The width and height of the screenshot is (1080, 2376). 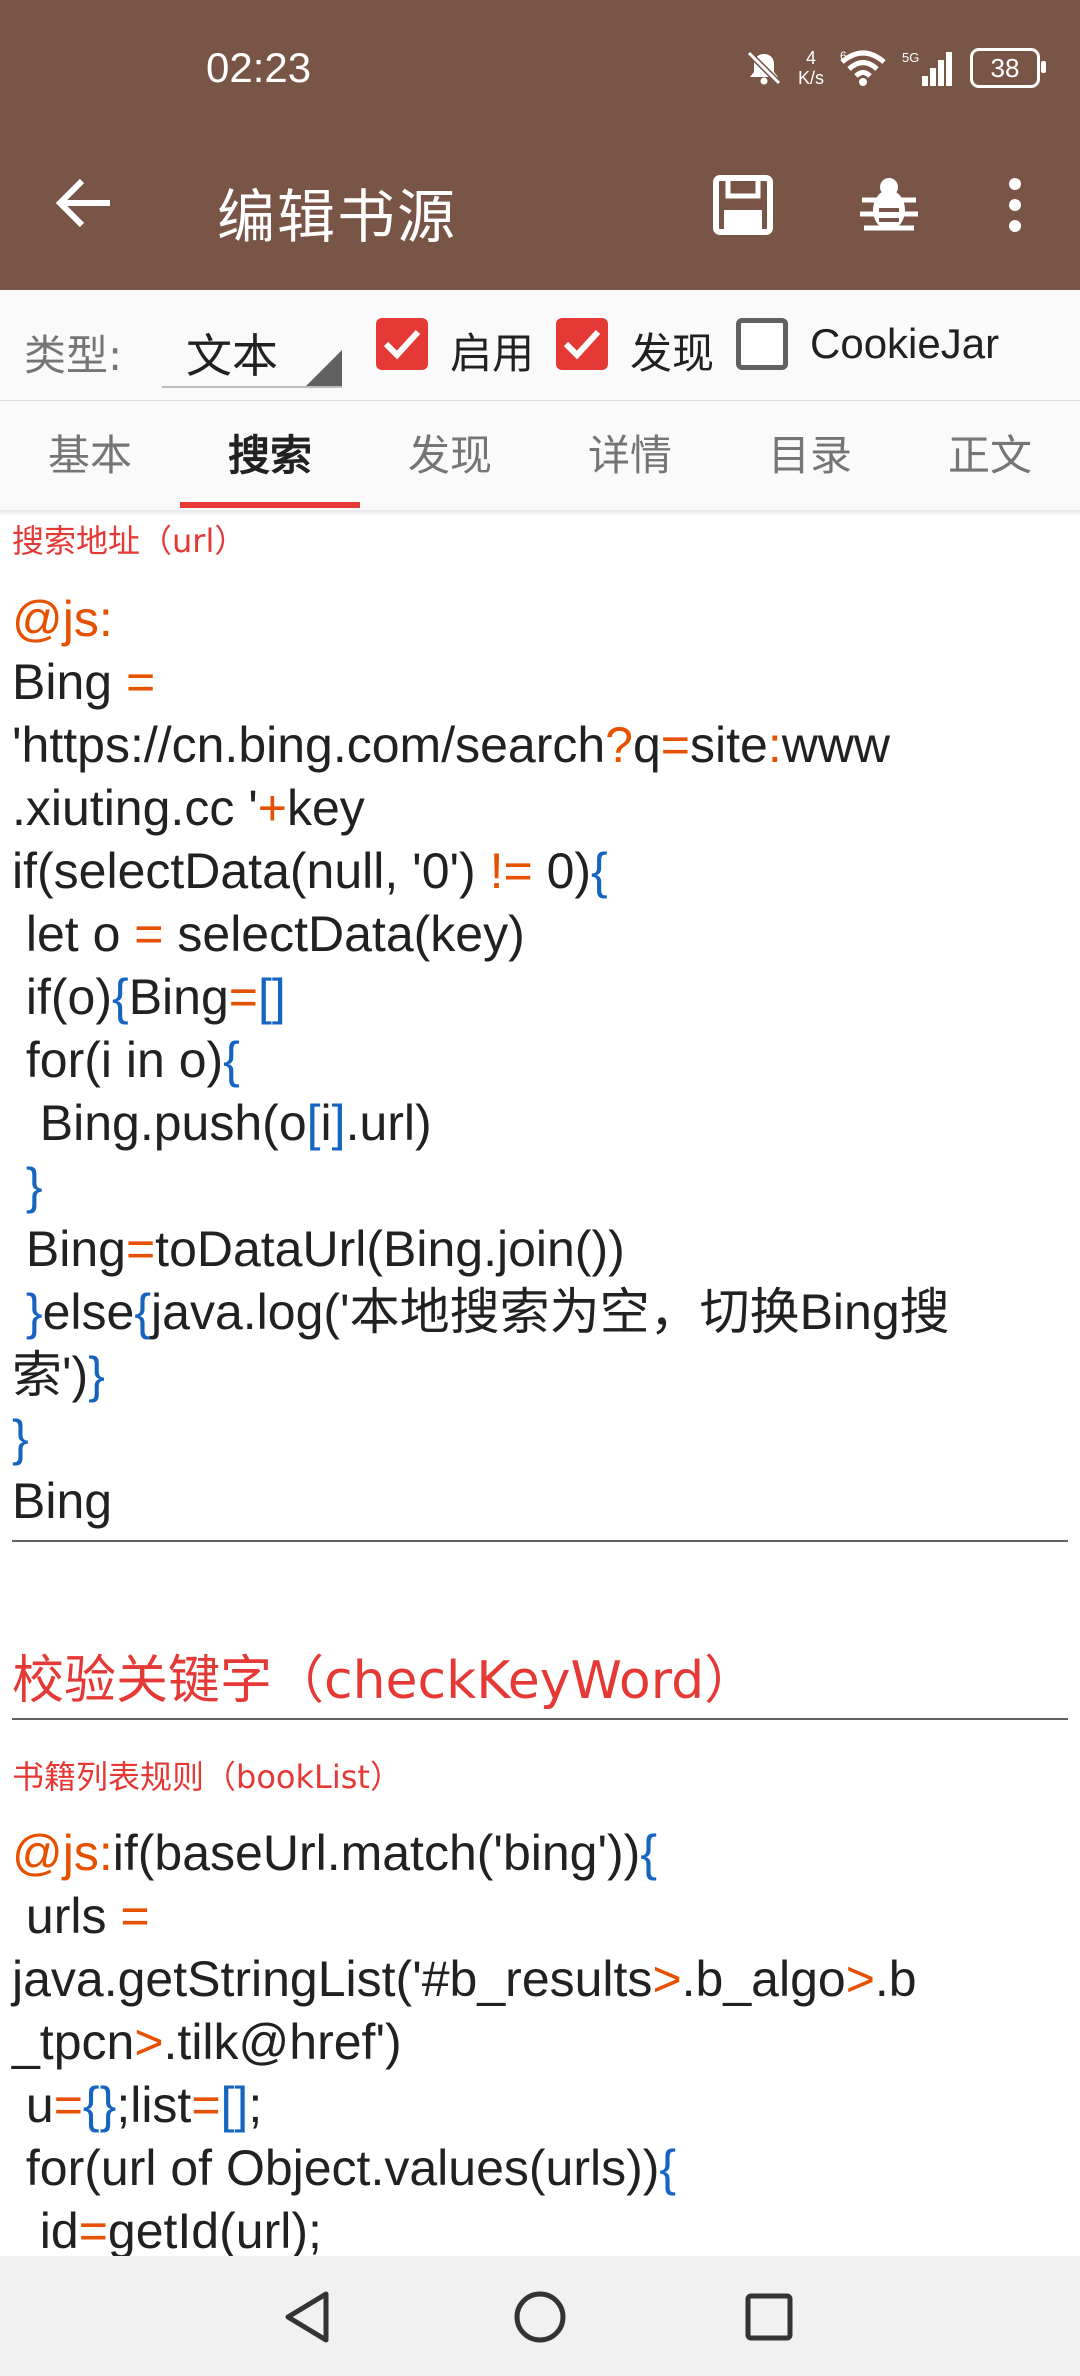 What do you see at coordinates (743, 205) in the screenshot?
I see `save-icon` at bounding box center [743, 205].